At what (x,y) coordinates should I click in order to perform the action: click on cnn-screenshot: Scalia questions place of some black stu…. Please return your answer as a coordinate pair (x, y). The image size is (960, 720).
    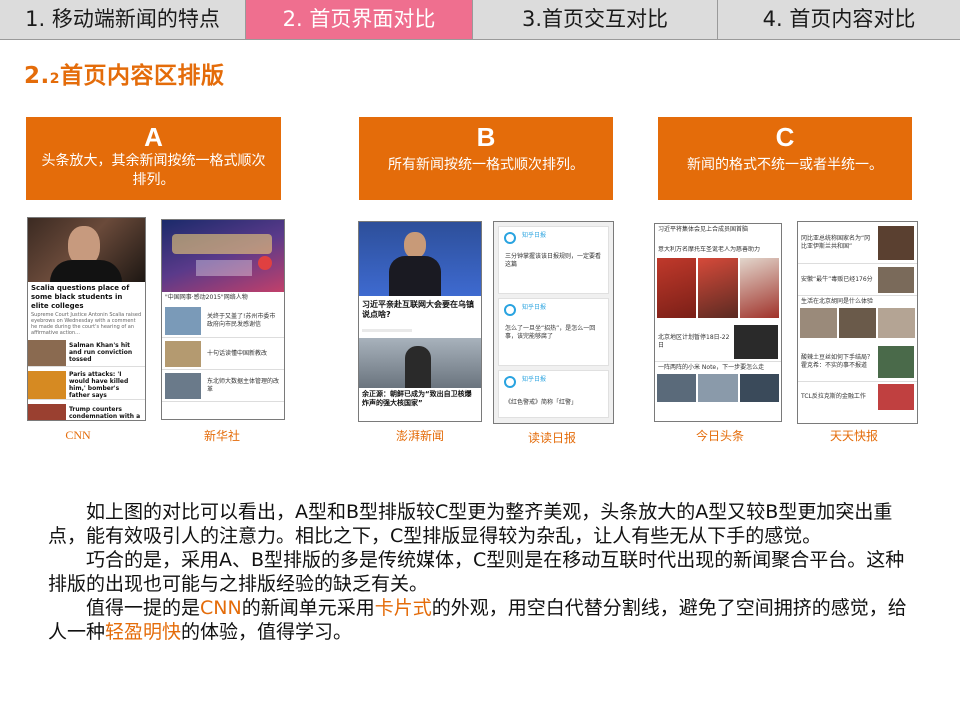
    Looking at the image, I should click on (86, 319).